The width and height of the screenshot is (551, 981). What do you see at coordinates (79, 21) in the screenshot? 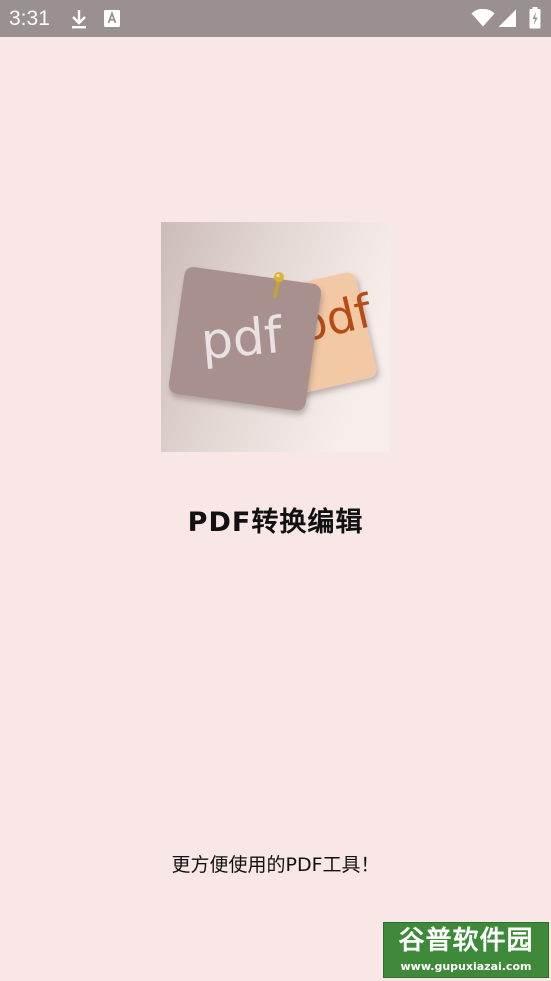
I see `download-icon` at bounding box center [79, 21].